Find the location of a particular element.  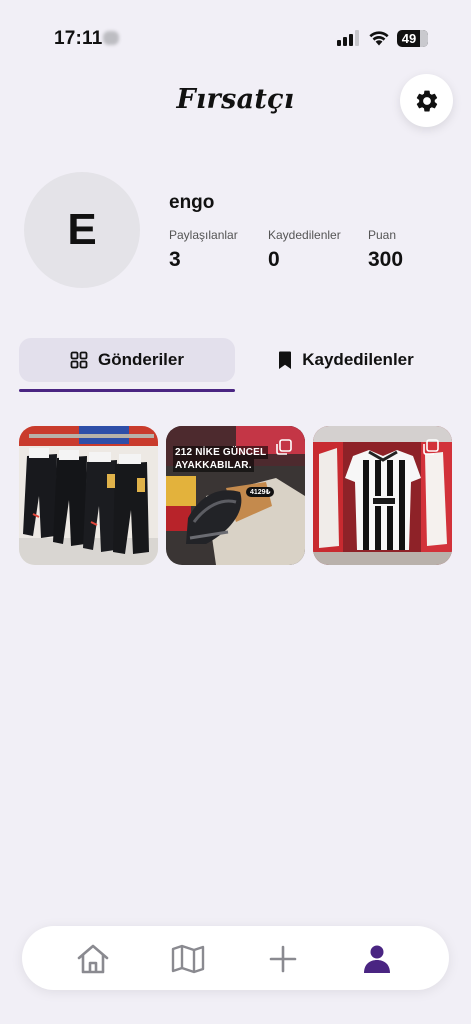

nav-map is located at coordinates (188, 959).